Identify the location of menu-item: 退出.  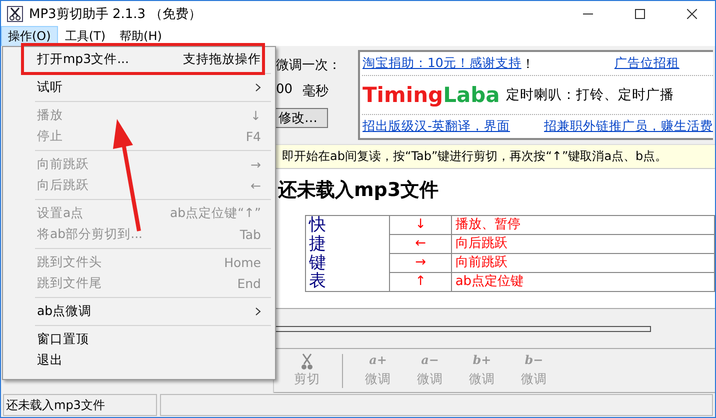
(139, 360).